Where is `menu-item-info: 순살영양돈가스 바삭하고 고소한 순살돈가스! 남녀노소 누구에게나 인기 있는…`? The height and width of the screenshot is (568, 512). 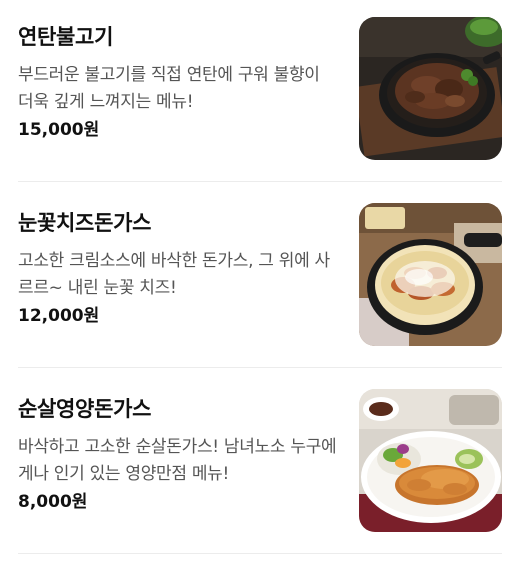 menu-item-info: 순살영양돈가스 바삭하고 고소한 순살돈가스! 남녀노소 누구에게나 인기 있는… is located at coordinates (178, 454).